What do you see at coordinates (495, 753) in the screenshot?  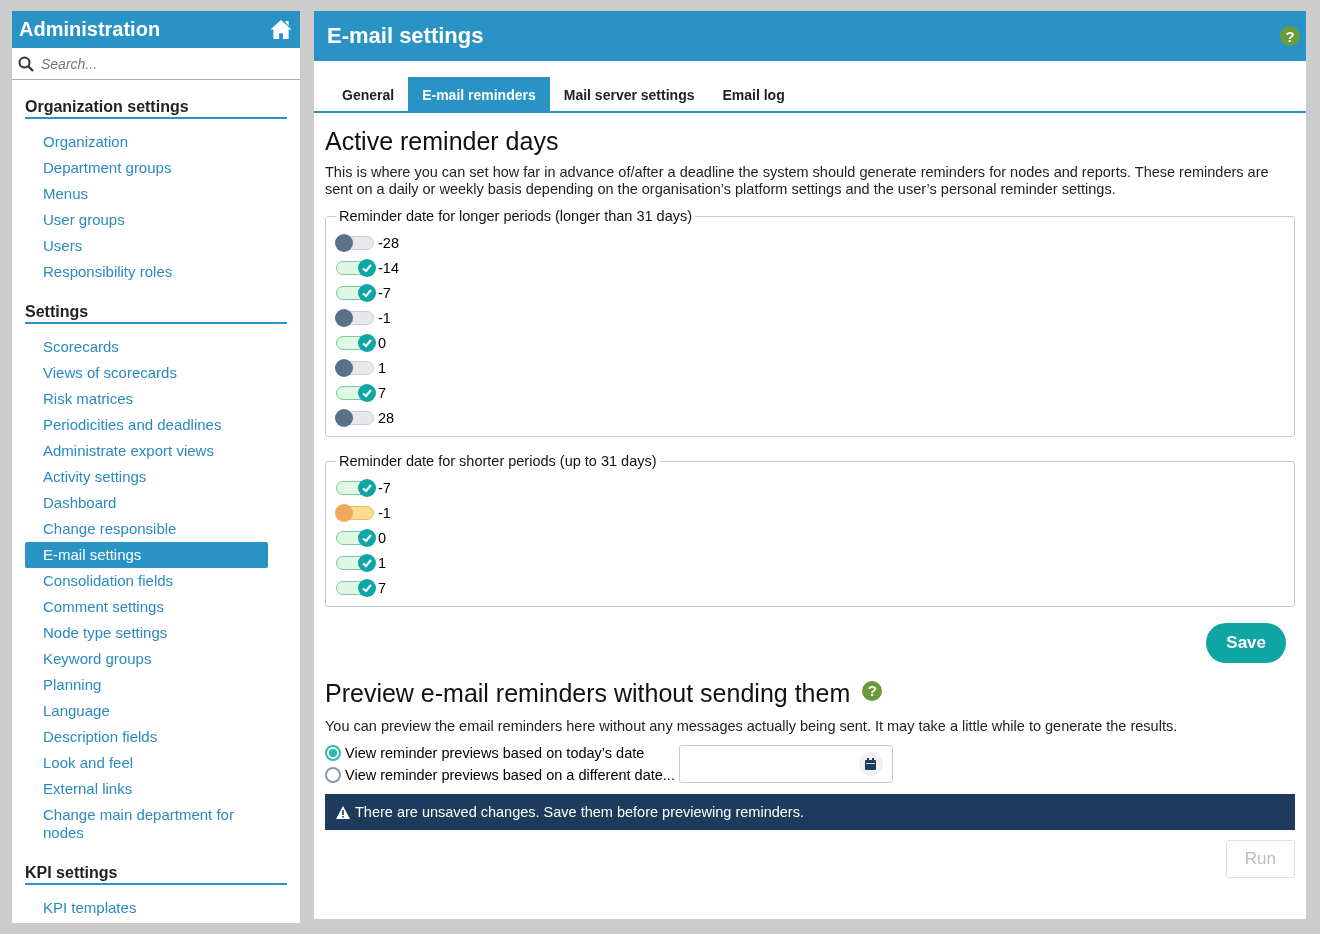 I see `radio-label: View reminder previews based on today’s date` at bounding box center [495, 753].